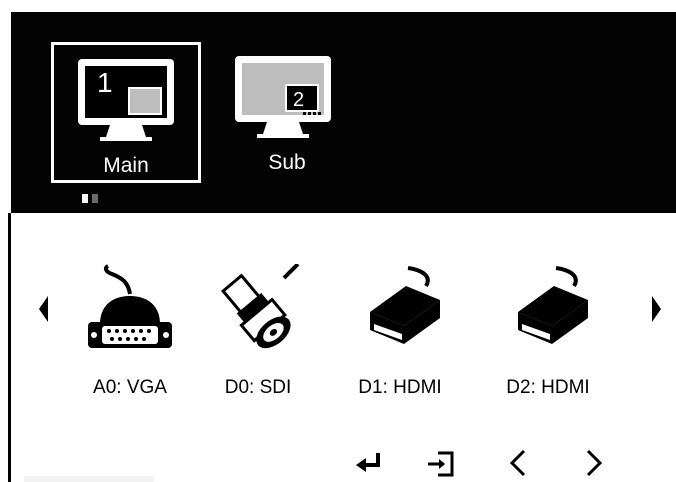  Describe the element at coordinates (343, 211) in the screenshot. I see `panel-divider` at that location.